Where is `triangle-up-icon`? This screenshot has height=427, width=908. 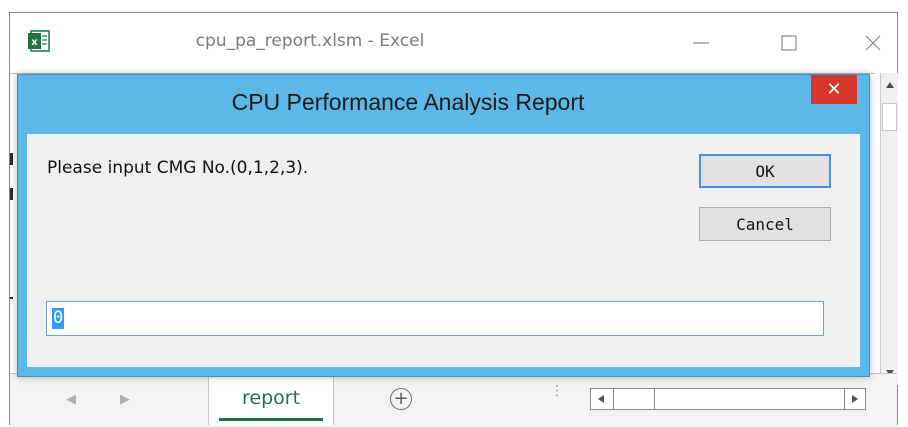 triangle-up-icon is located at coordinates (889, 85).